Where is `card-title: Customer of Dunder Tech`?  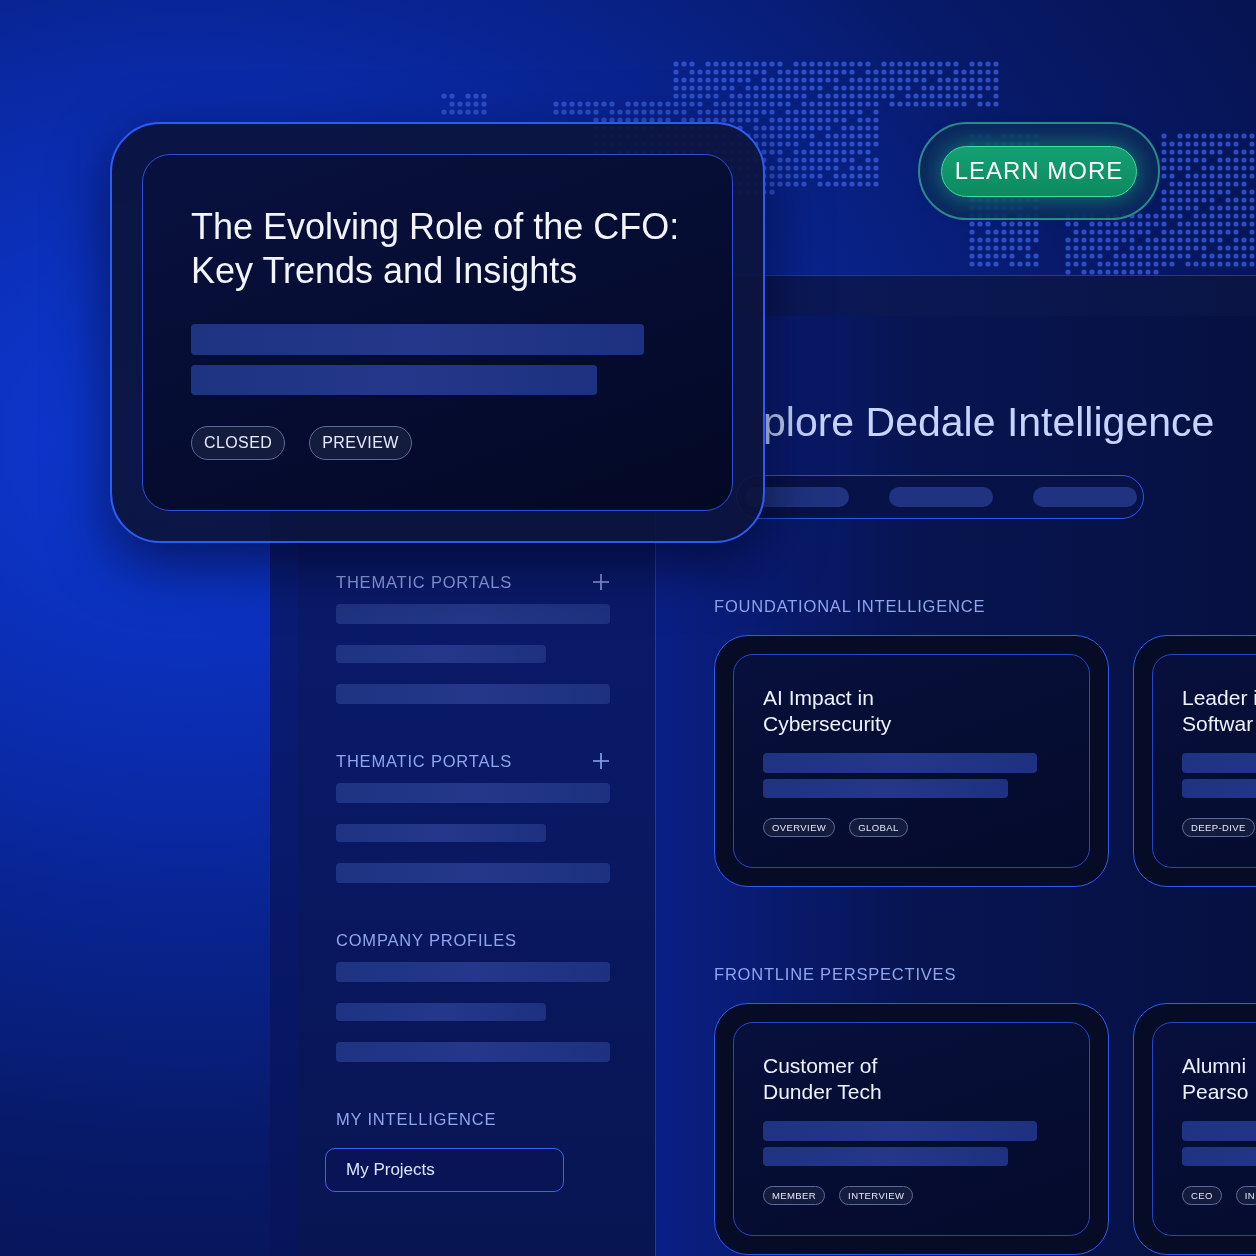 card-title: Customer of Dunder Tech is located at coordinates (823, 1079).